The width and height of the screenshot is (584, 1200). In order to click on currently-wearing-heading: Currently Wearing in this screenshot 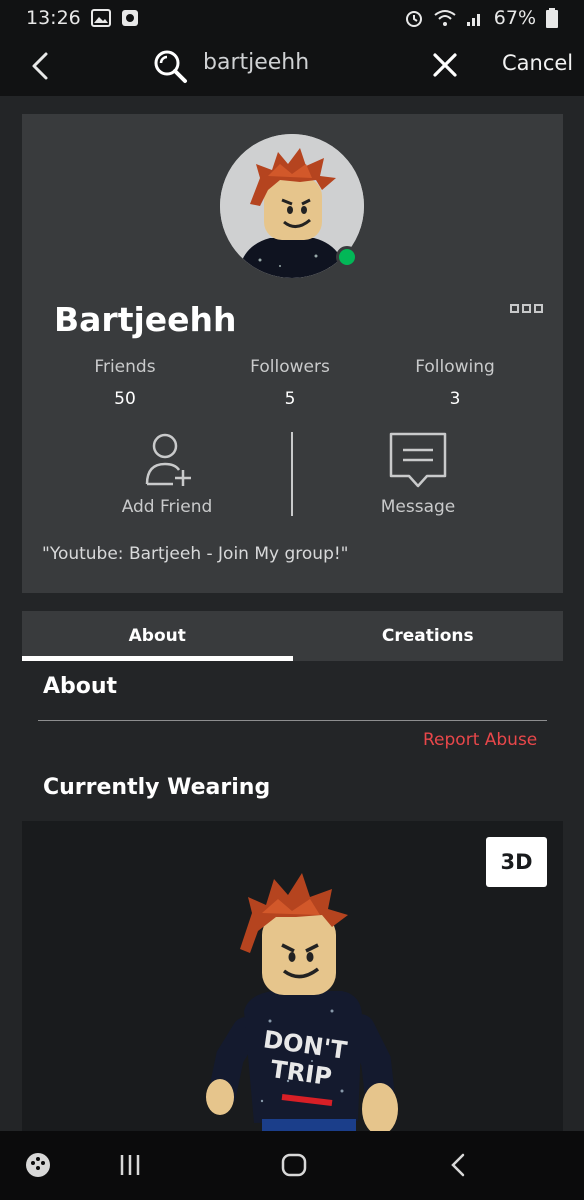, I will do `click(157, 787)`.